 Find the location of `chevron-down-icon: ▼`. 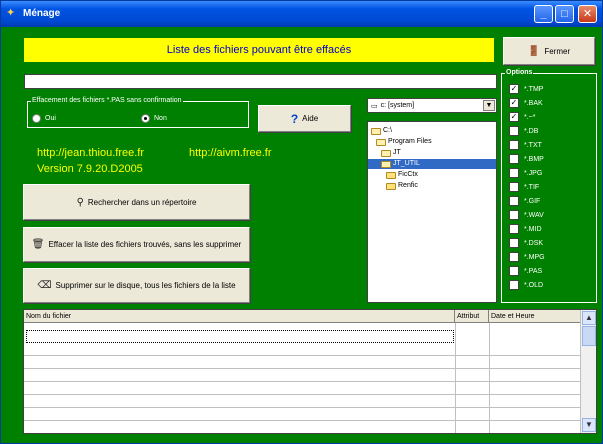

chevron-down-icon: ▼ is located at coordinates (489, 105).